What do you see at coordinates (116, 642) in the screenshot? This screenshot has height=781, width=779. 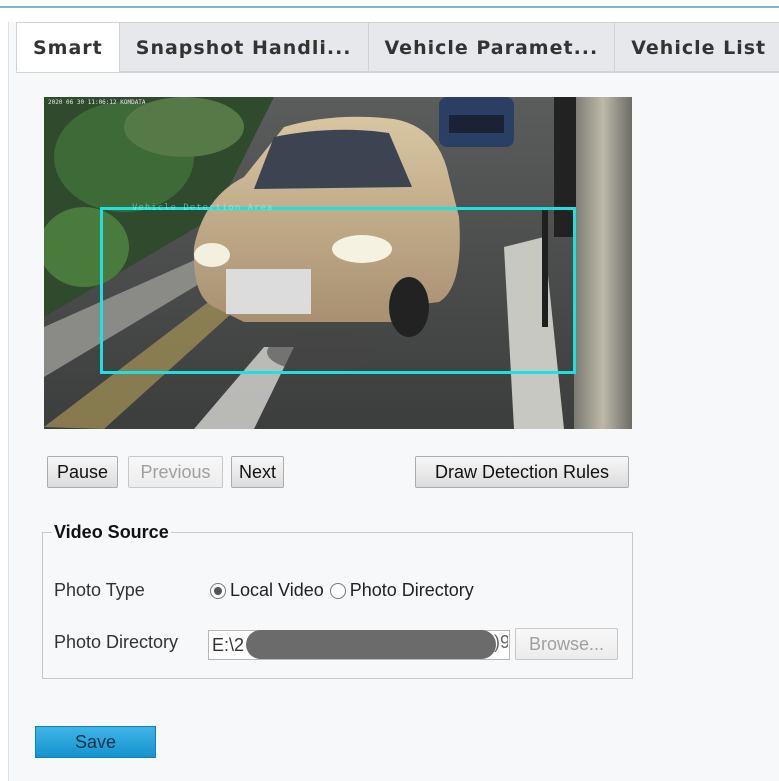 I see `photo-directory-label: Photo Directory` at bounding box center [116, 642].